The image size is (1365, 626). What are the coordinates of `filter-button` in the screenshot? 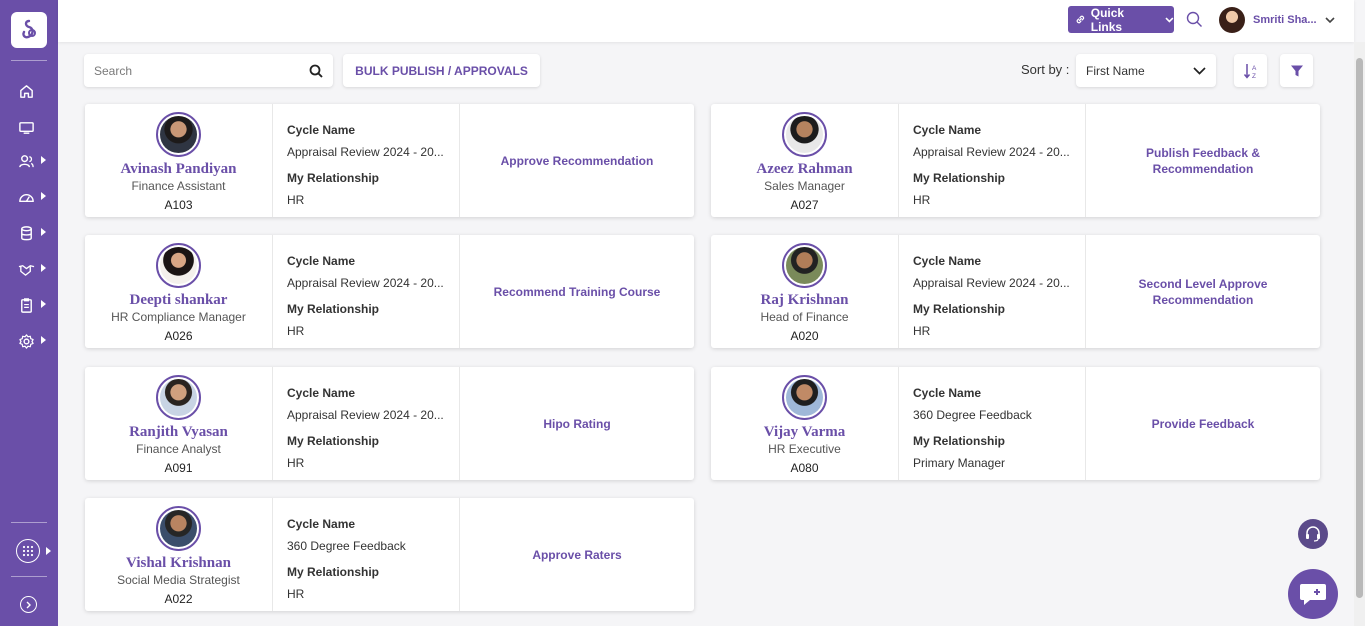 It's located at (1296, 70).